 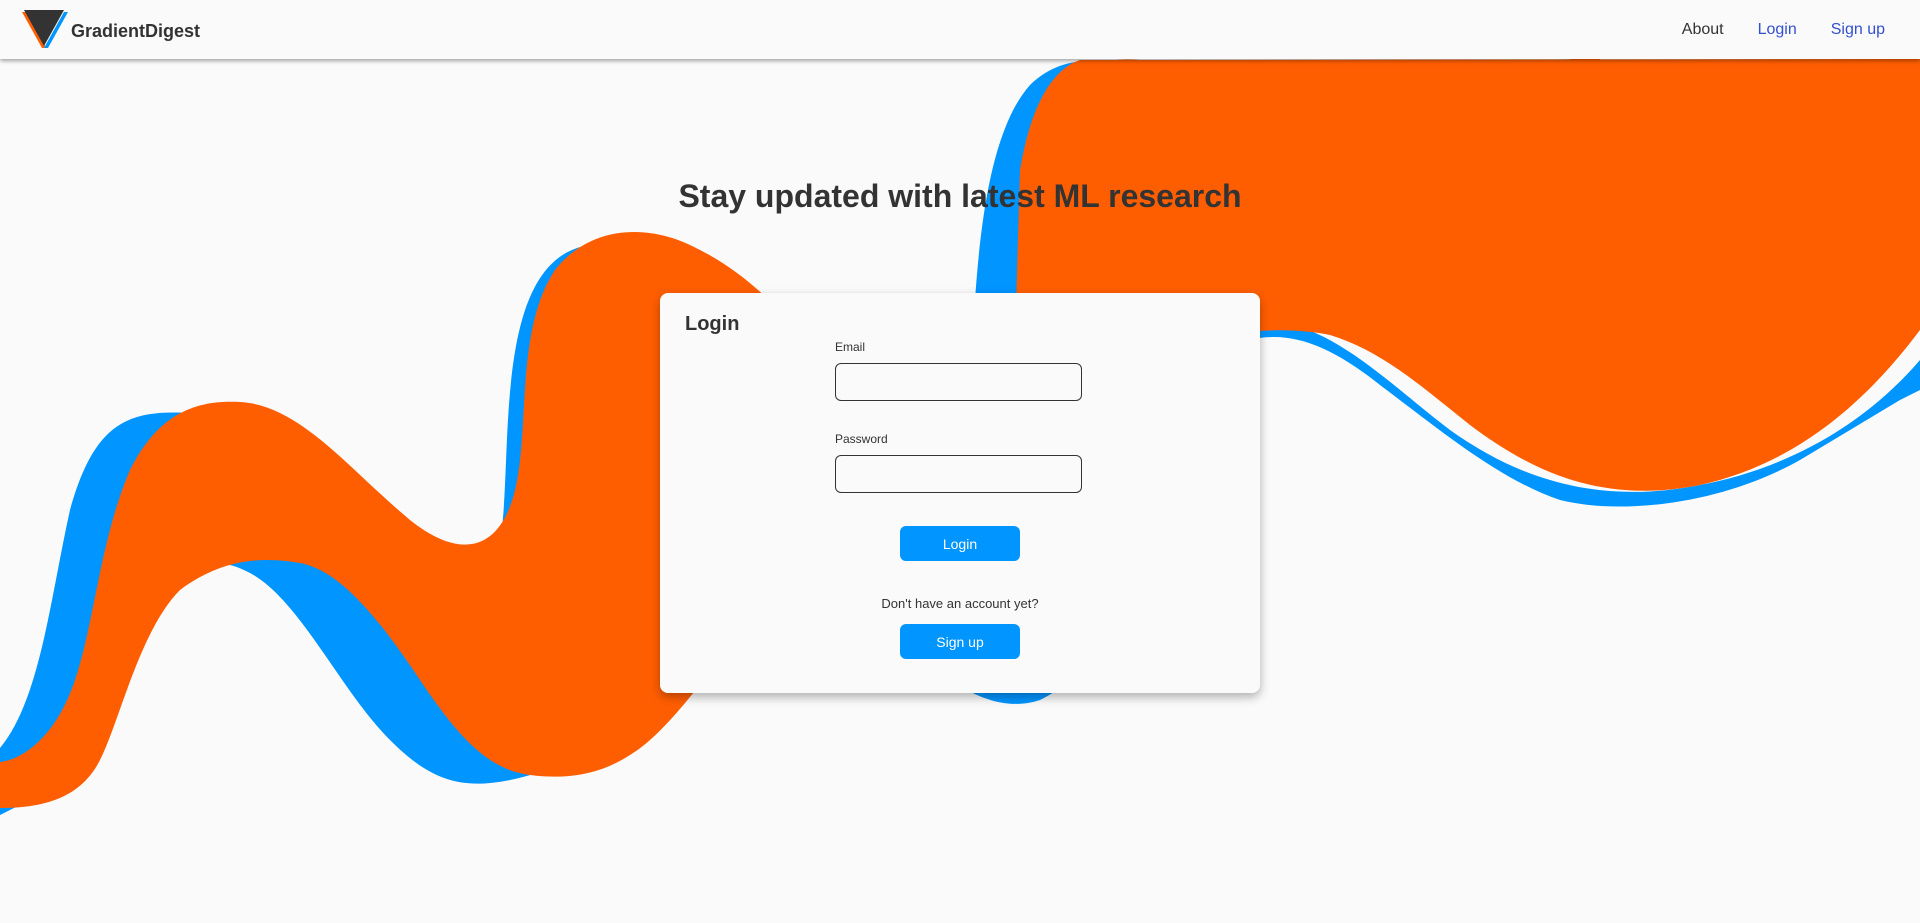 I want to click on email-label: Email, so click(x=850, y=347).